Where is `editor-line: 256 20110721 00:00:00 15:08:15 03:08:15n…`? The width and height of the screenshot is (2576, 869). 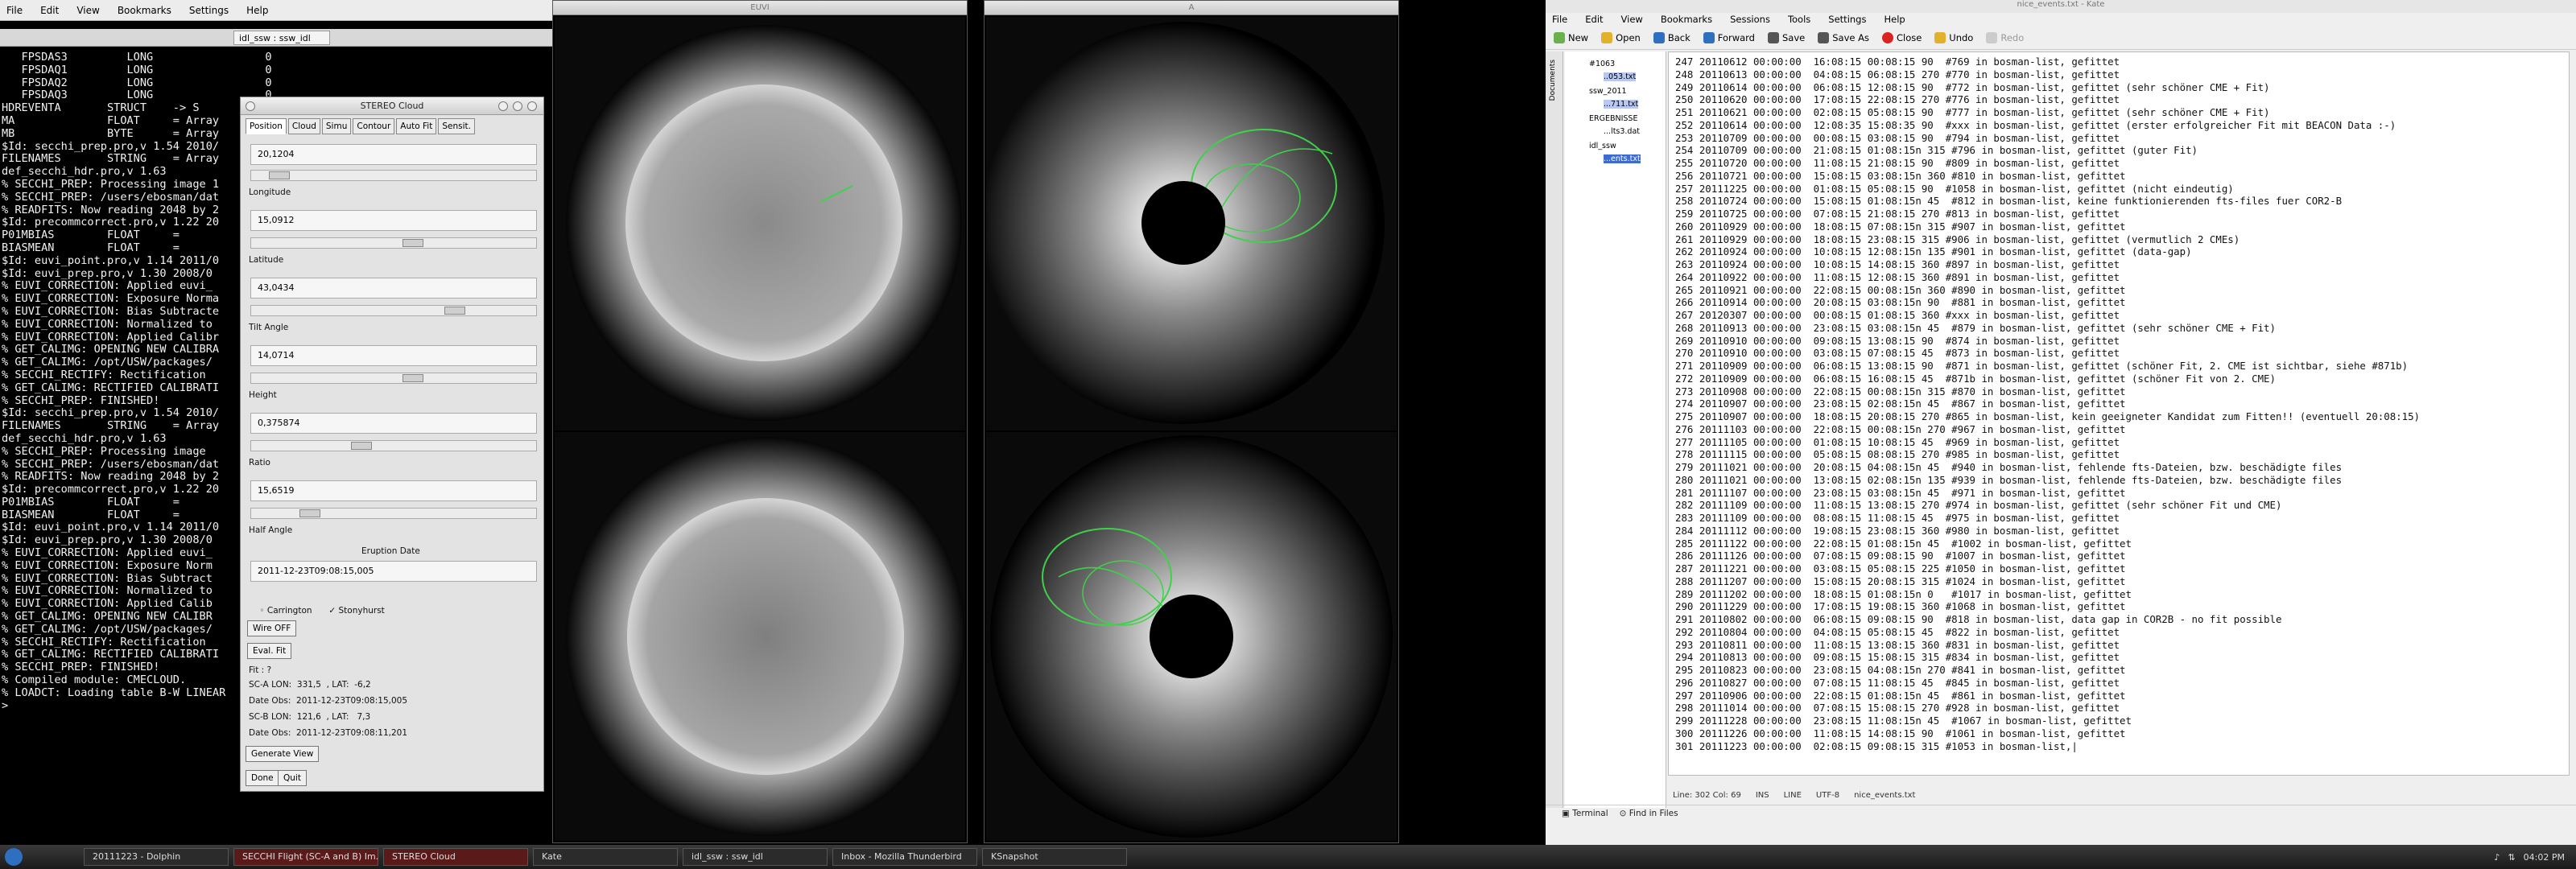 editor-line: 256 20110721 00:00:00 15:08:15 03:08:15n… is located at coordinates (2120, 176).